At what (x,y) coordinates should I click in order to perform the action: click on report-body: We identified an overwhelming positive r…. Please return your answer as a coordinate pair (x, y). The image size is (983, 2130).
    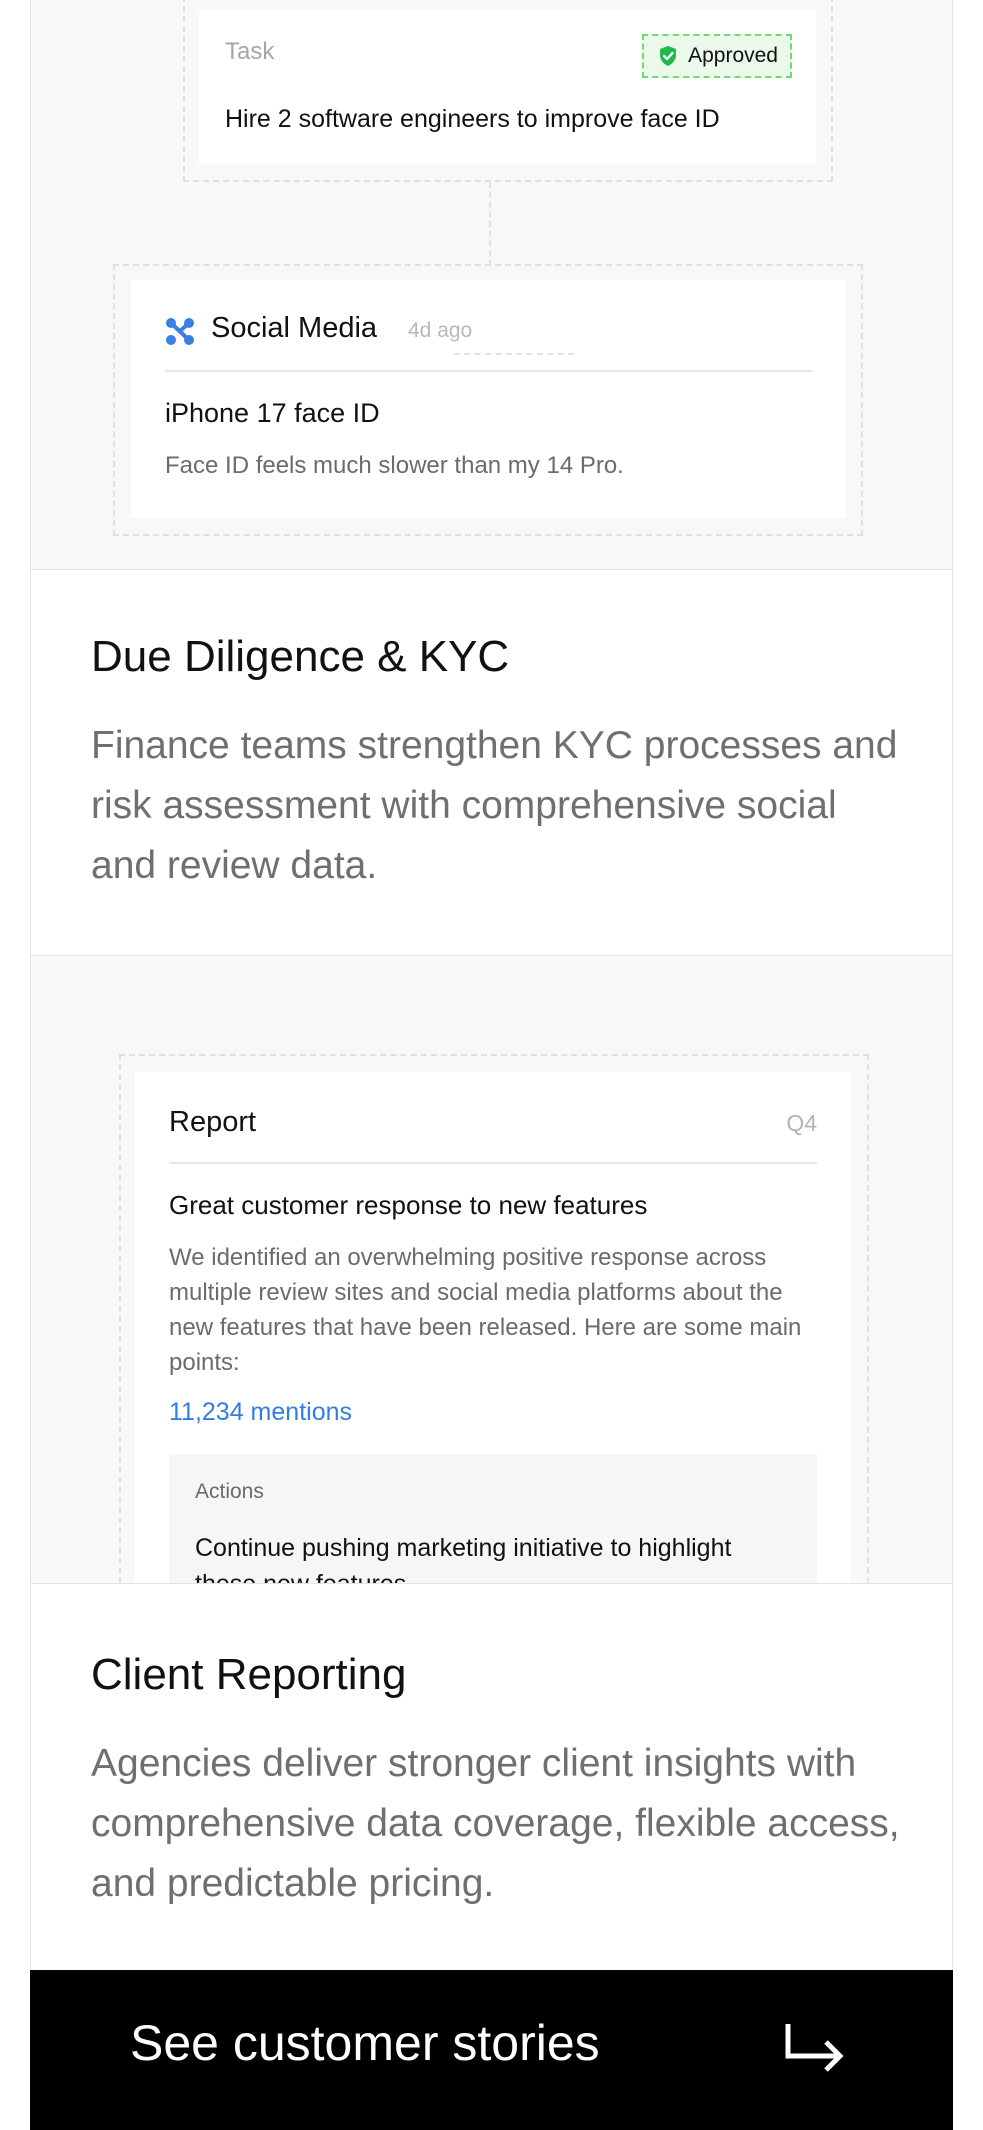
    Looking at the image, I should click on (485, 1310).